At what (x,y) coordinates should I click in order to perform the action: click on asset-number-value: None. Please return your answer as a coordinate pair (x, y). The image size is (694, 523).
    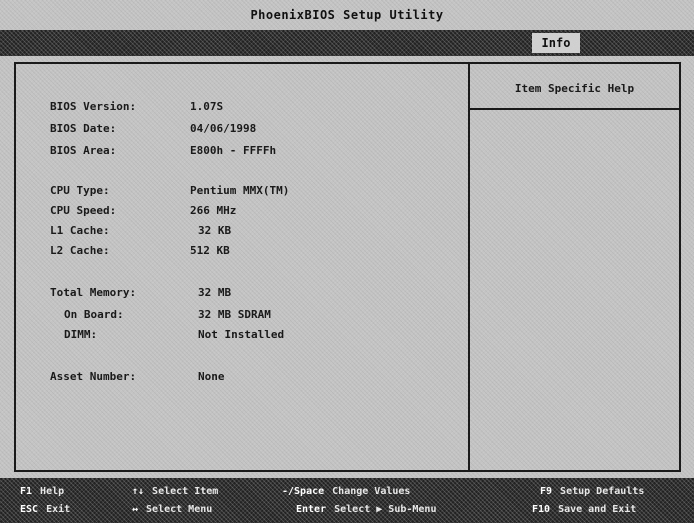
    Looking at the image, I should click on (211, 376).